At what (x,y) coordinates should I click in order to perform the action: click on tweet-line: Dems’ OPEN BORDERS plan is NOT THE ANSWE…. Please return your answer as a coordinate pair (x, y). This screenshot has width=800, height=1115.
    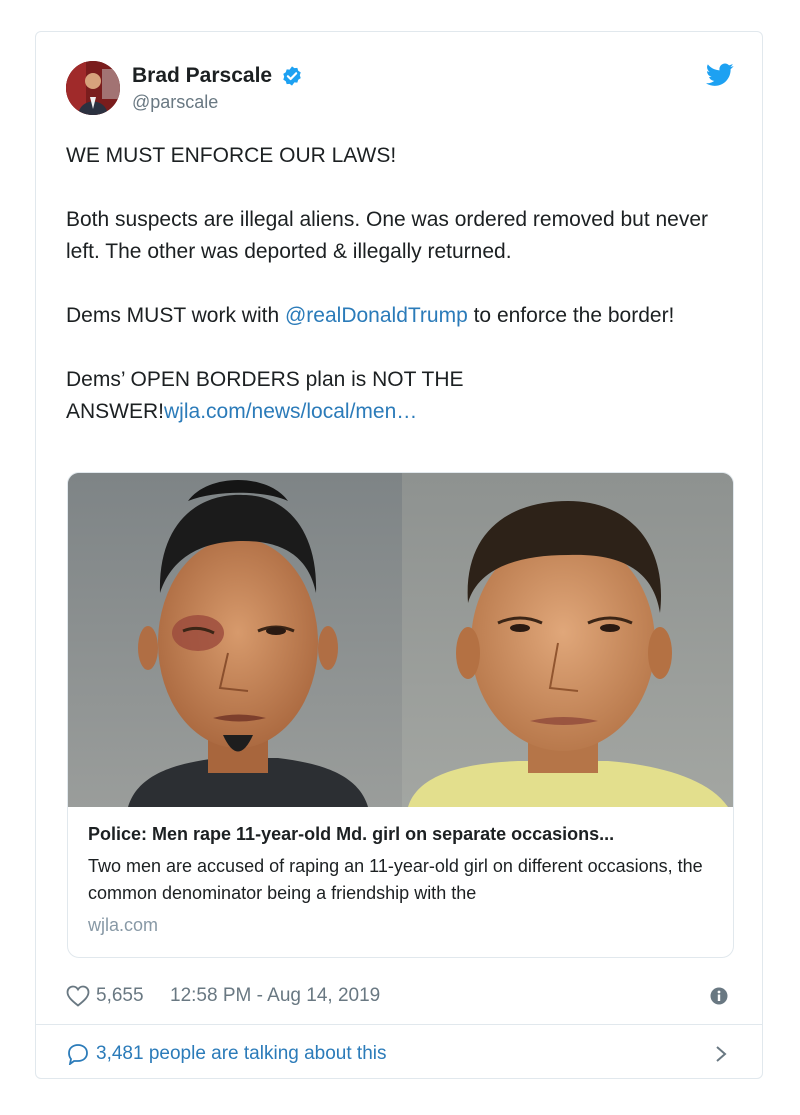
    Looking at the image, I should click on (265, 395).